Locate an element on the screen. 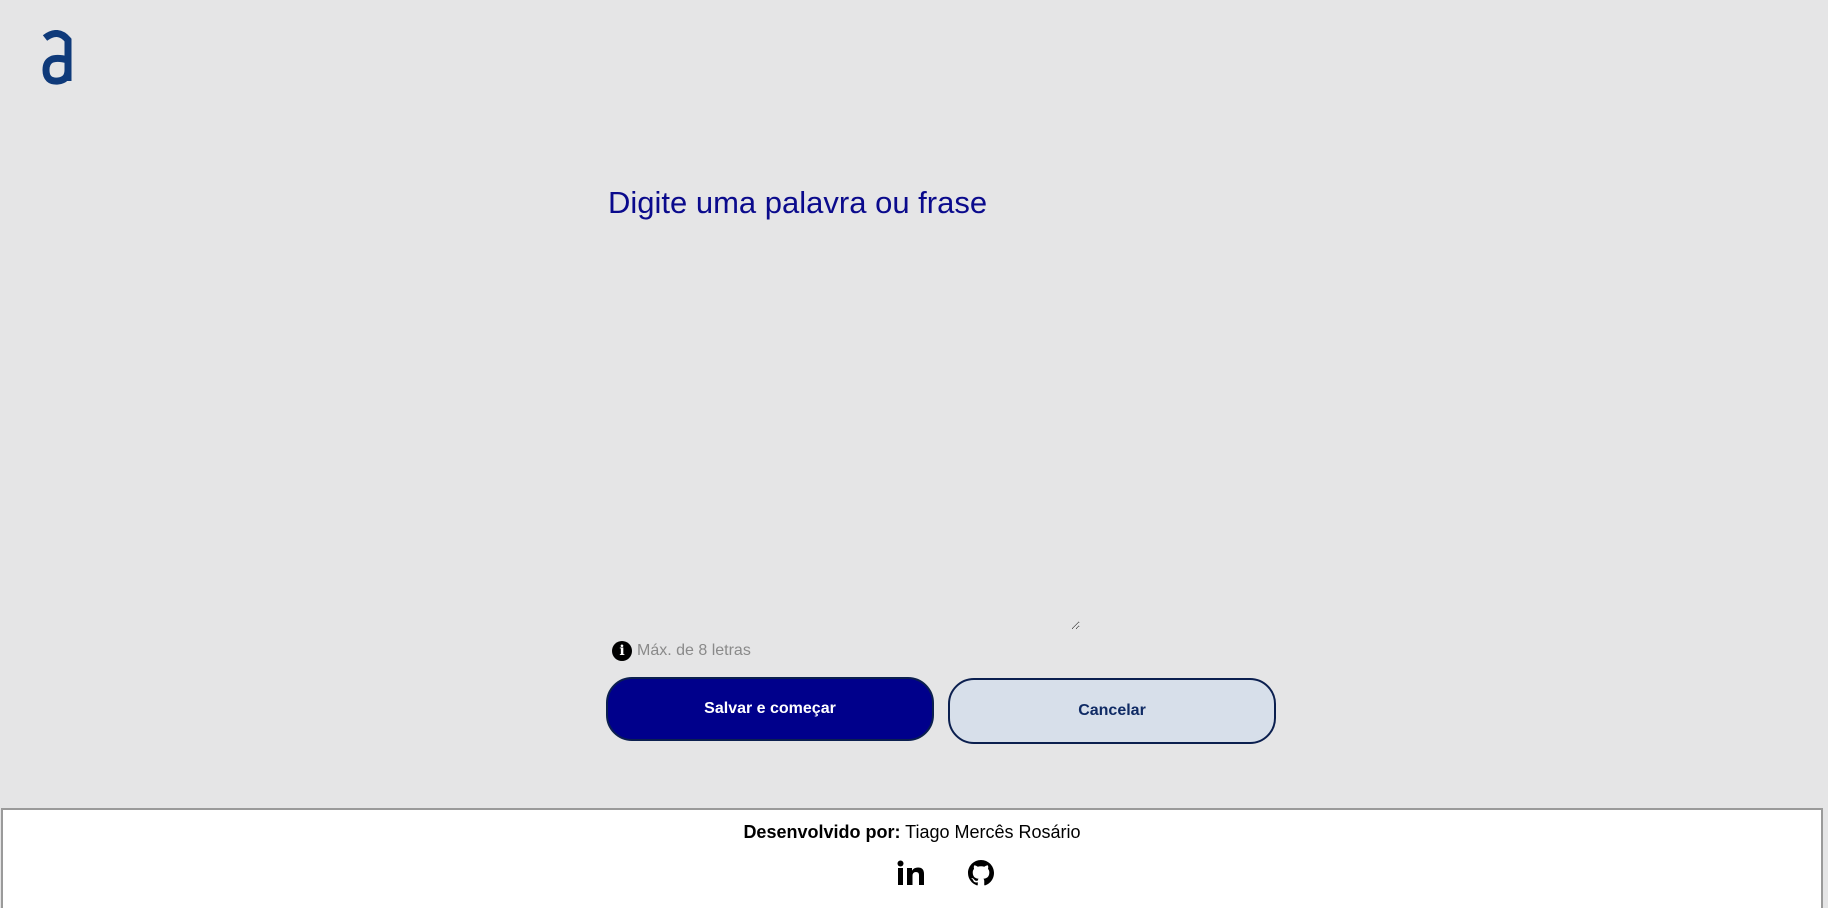 This screenshot has width=1828, height=908. github-link is located at coordinates (981, 873).